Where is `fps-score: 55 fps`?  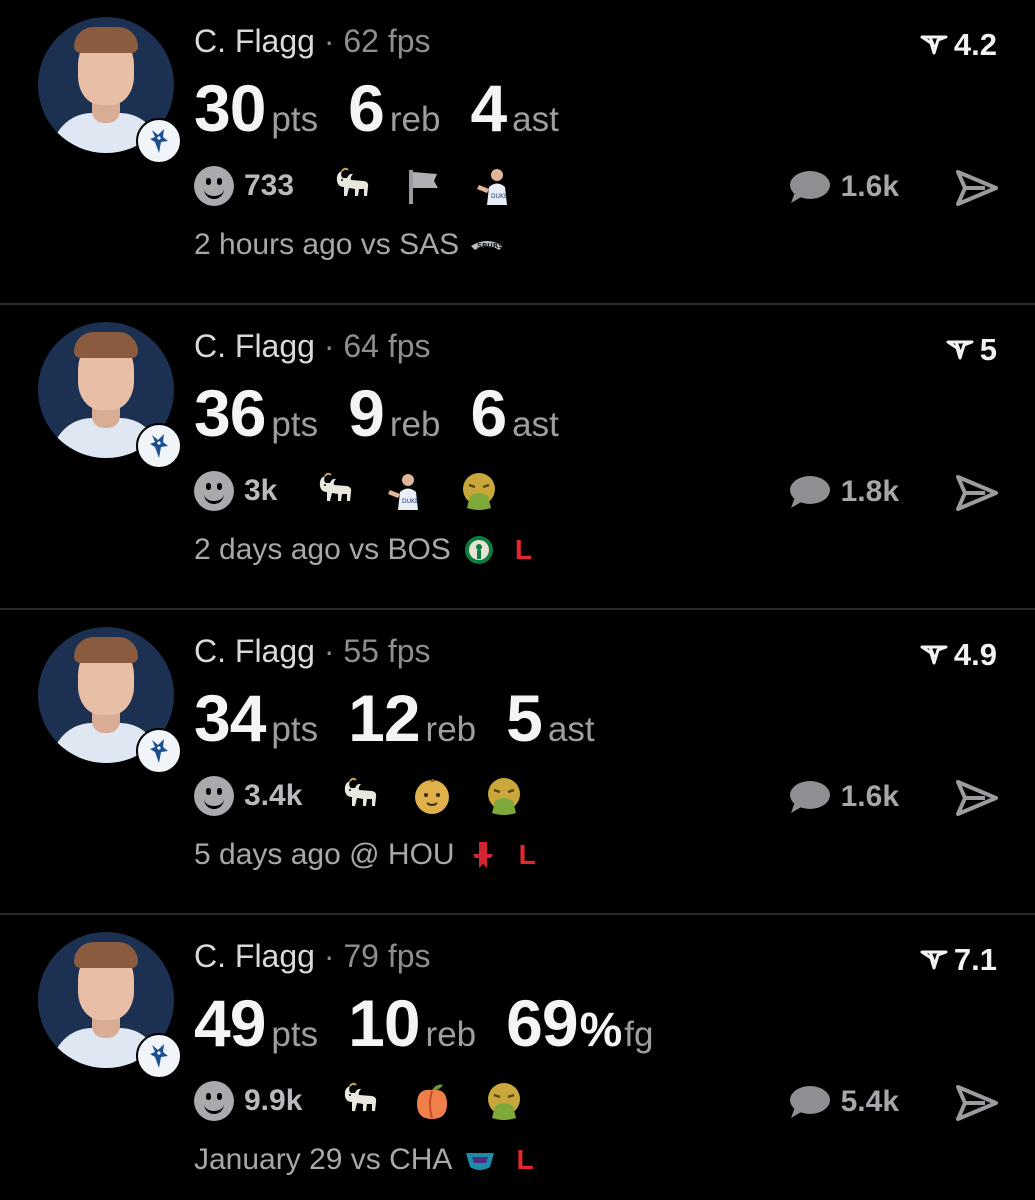 fps-score: 55 fps is located at coordinates (387, 651).